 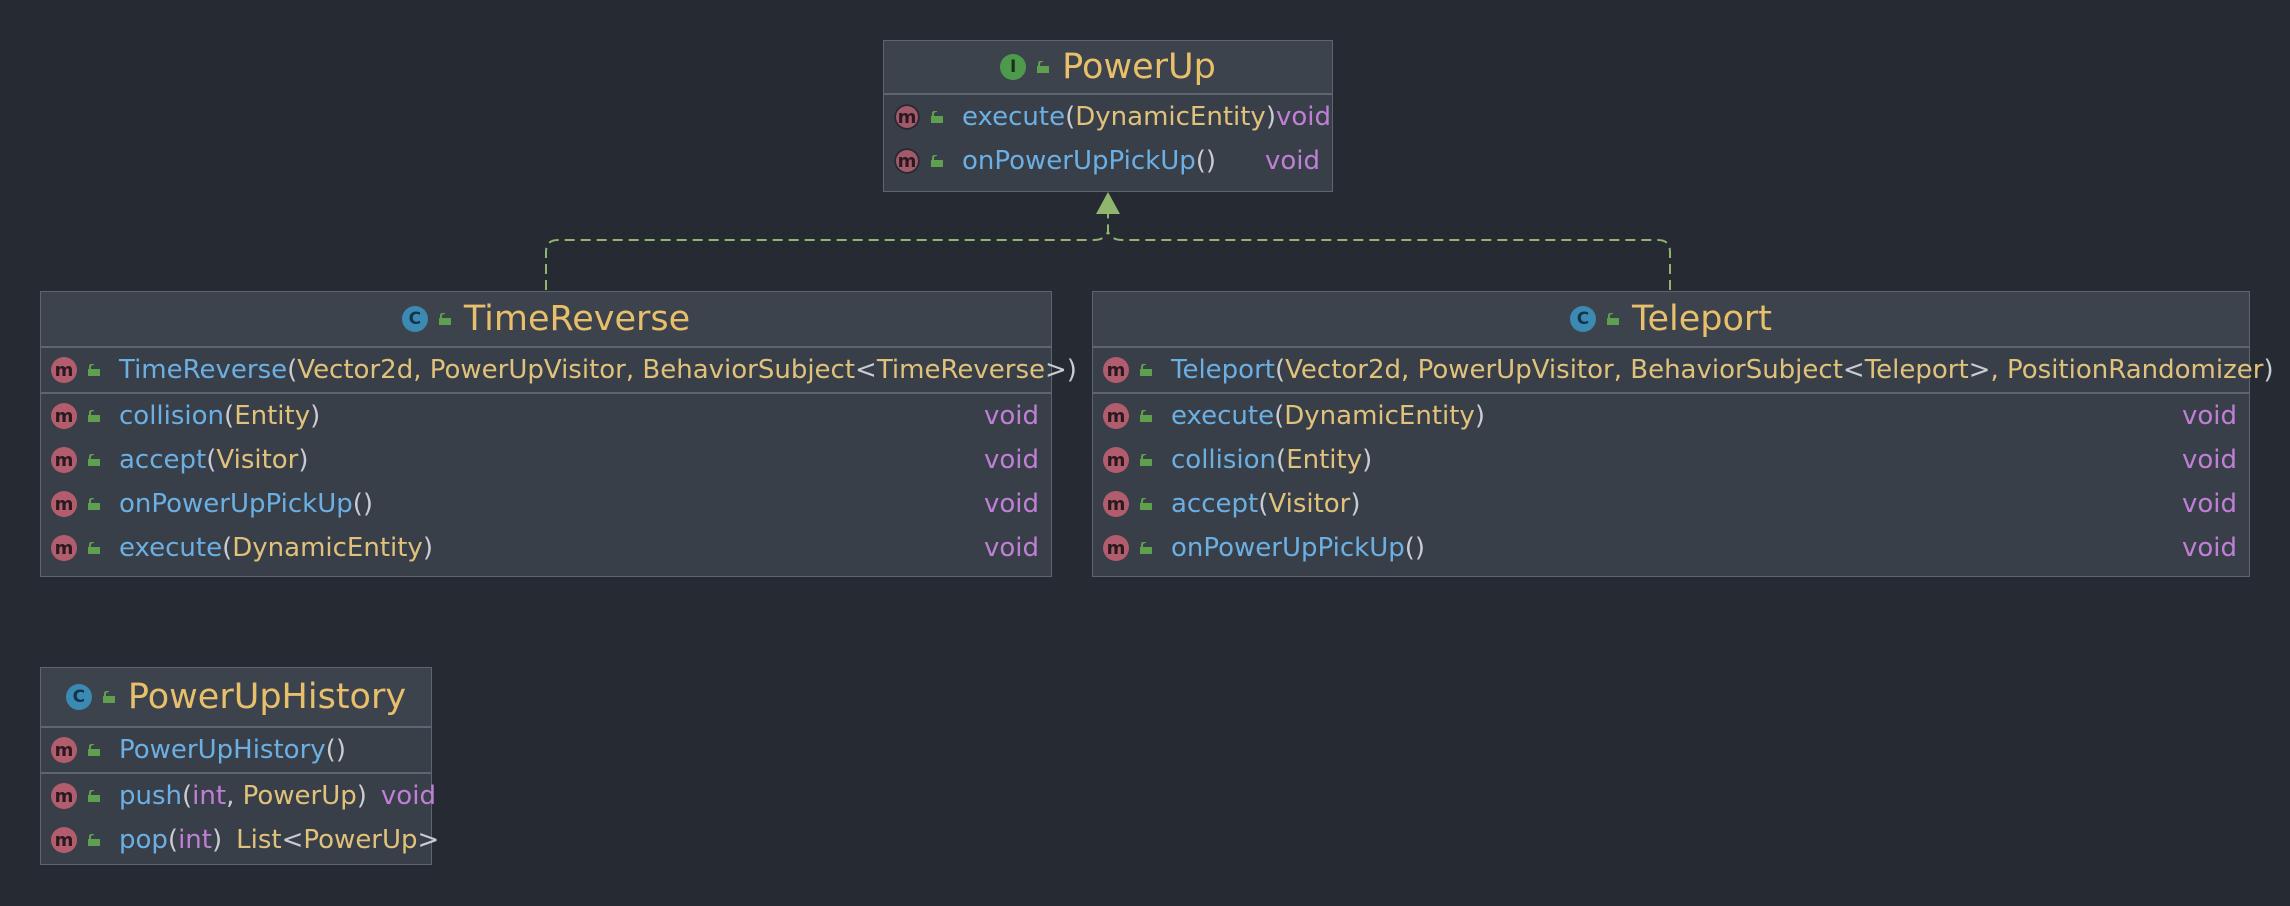 I want to click on powerup-header: I PowerUp, so click(x=1108, y=68).